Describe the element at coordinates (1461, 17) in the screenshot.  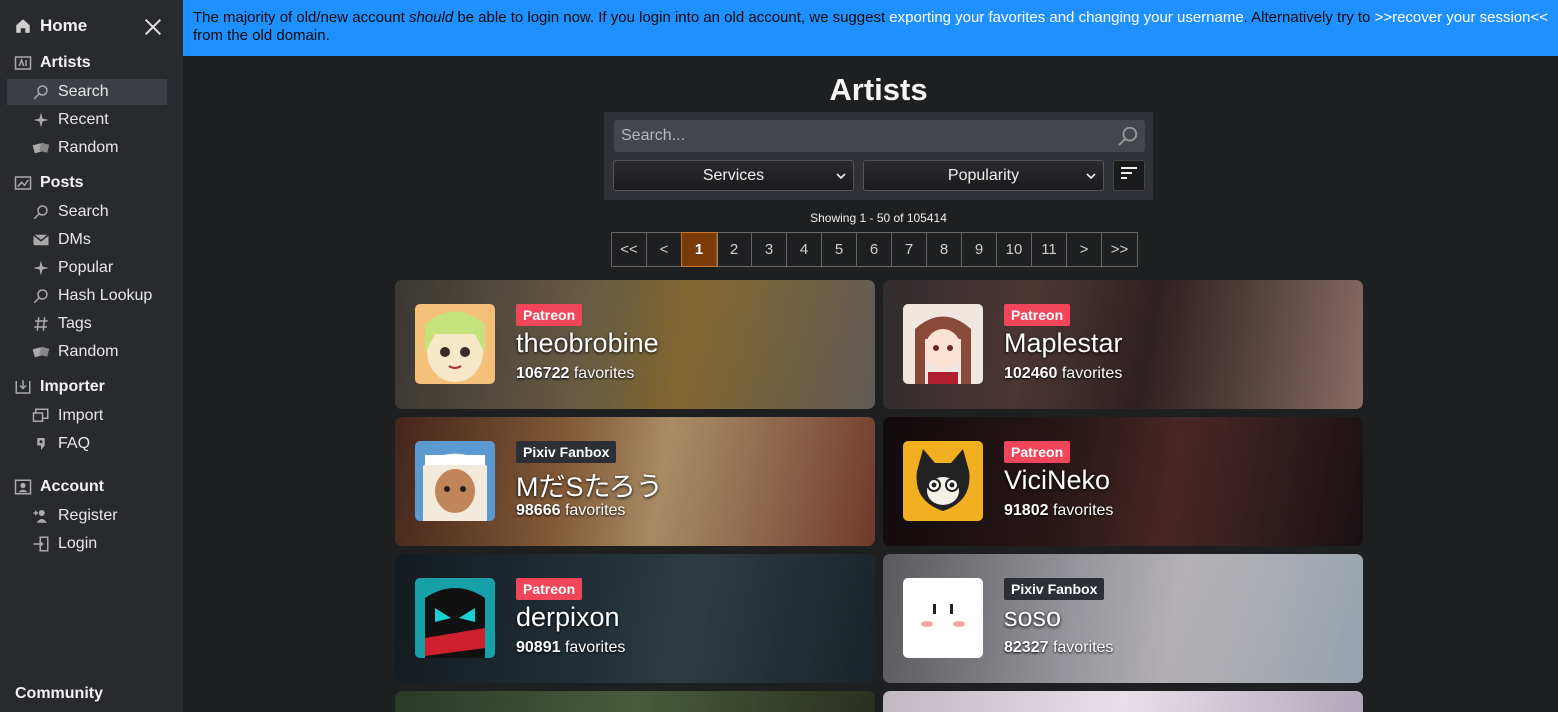
I see `recover-session-link: >>recover your session<<` at that location.